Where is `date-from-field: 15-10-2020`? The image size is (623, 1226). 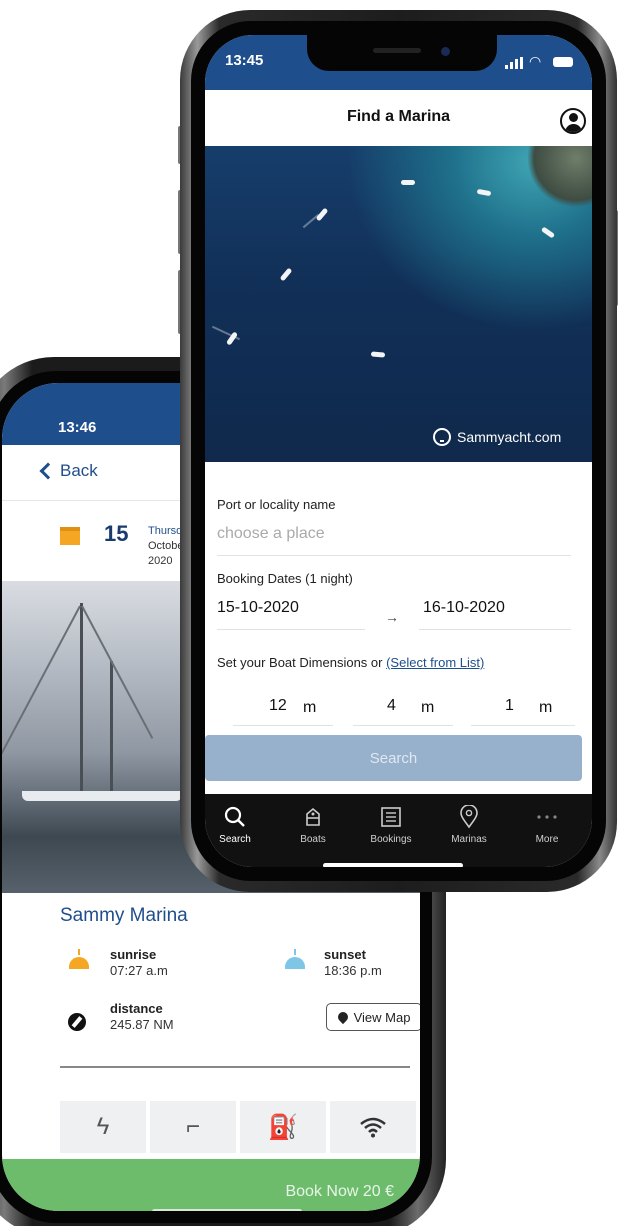
date-from-field: 15-10-2020 is located at coordinates (258, 608).